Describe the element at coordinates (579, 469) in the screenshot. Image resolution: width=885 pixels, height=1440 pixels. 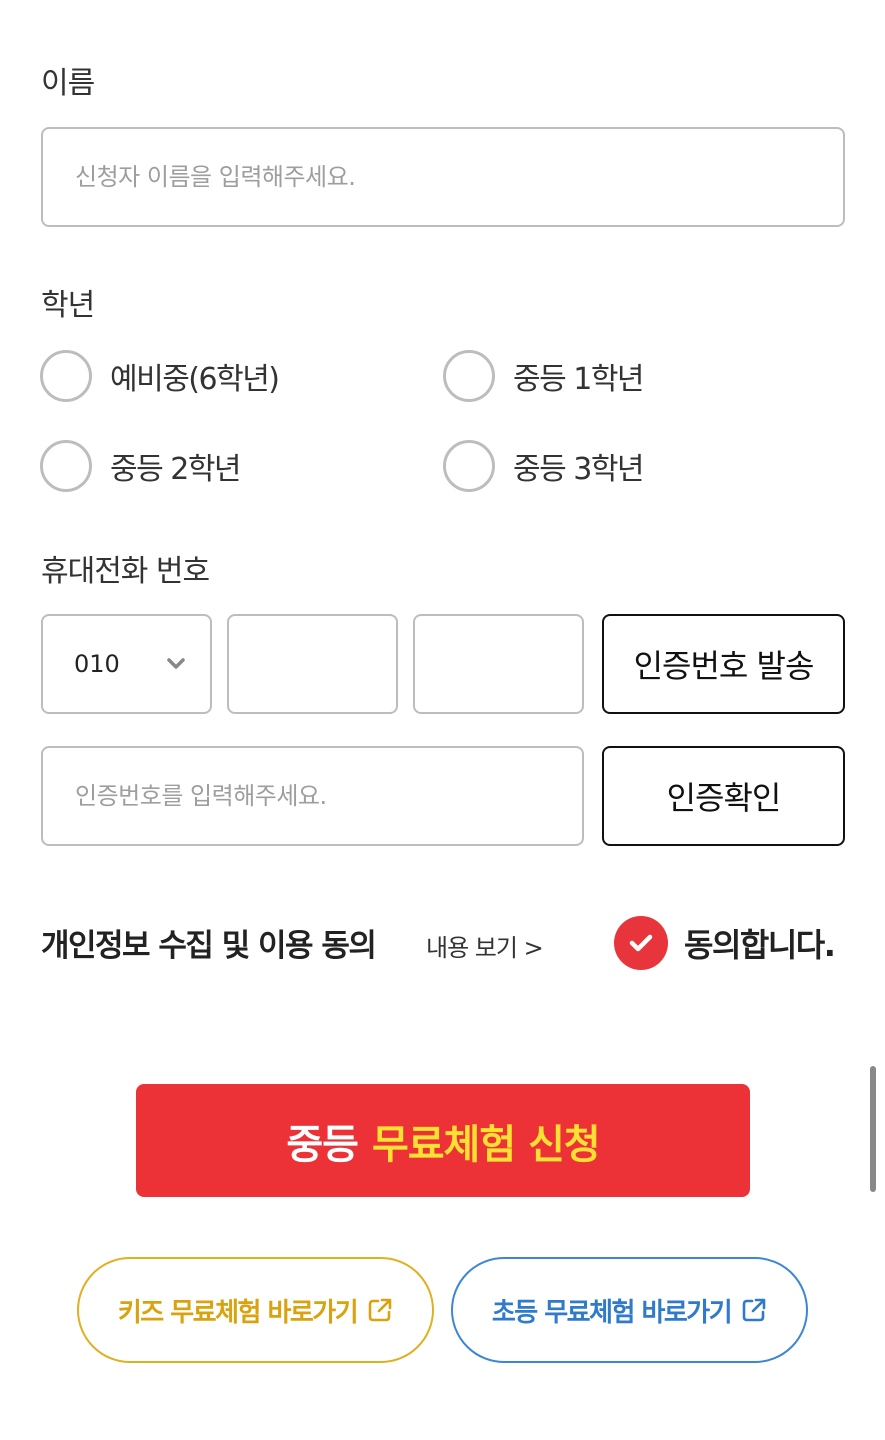
I see `grade-option-label: 중등 3학년` at that location.